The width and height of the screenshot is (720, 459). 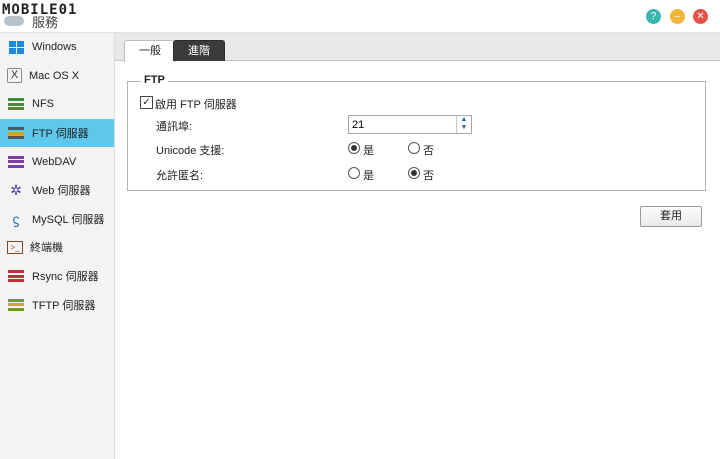 I want to click on sidebar-item-label: TFTP 伺服器, so click(x=64, y=305).